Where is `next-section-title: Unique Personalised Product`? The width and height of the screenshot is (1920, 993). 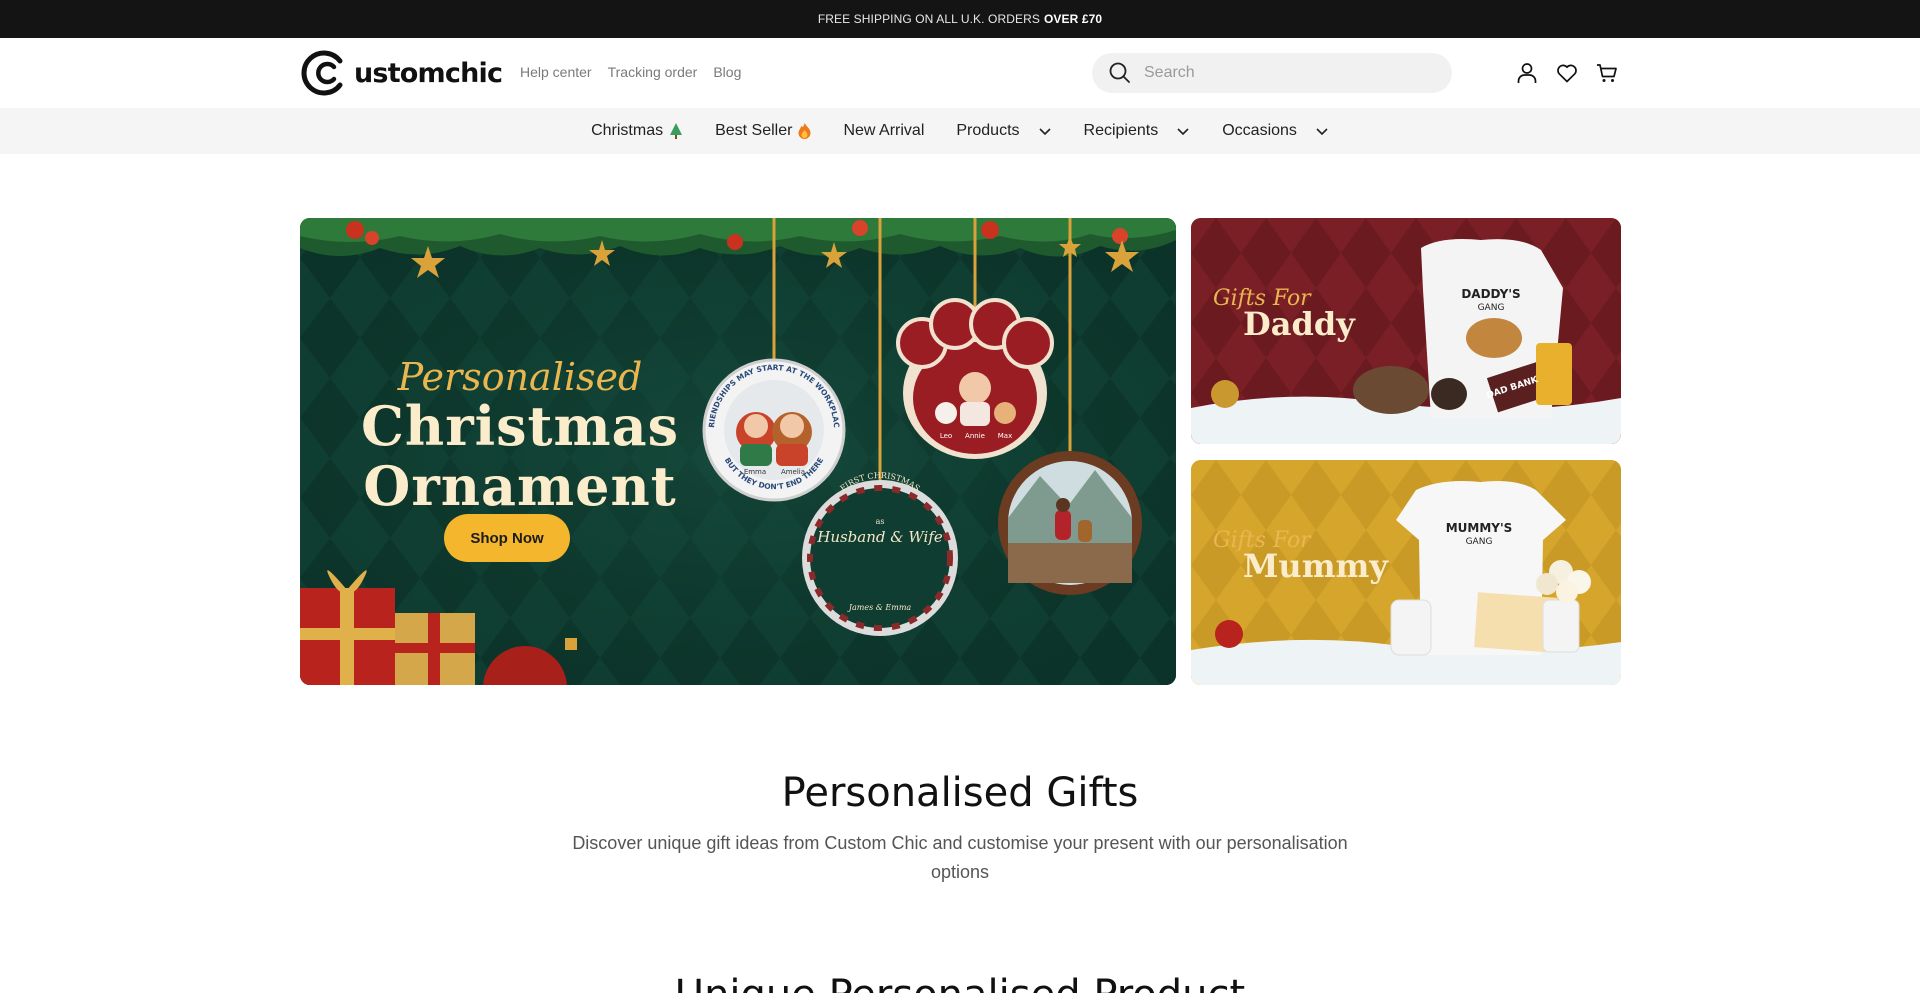 next-section-title: Unique Personalised Product is located at coordinates (960, 982).